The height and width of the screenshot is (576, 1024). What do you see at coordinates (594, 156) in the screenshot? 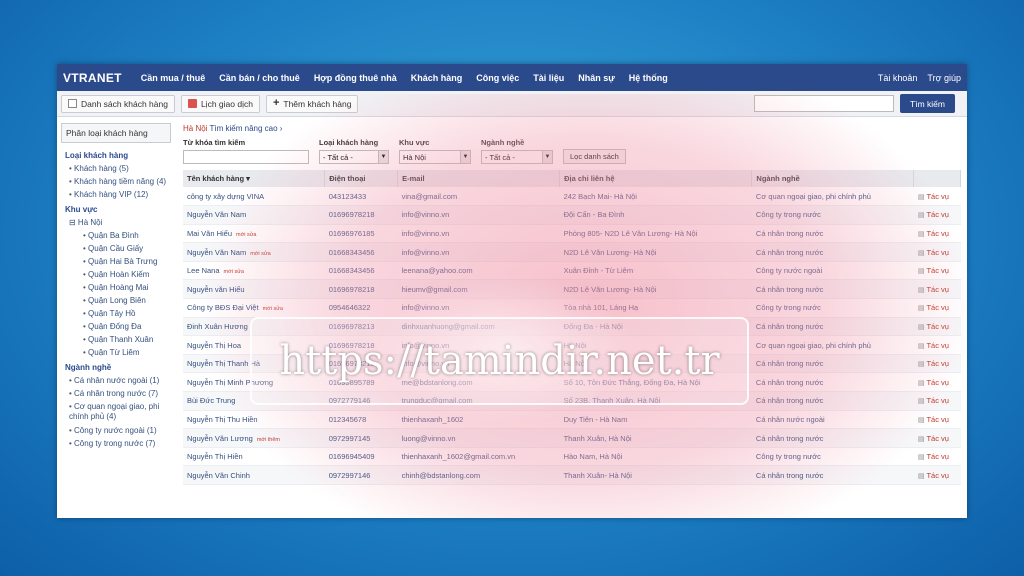
I see `filter-list-button: Lọc danh sách` at bounding box center [594, 156].